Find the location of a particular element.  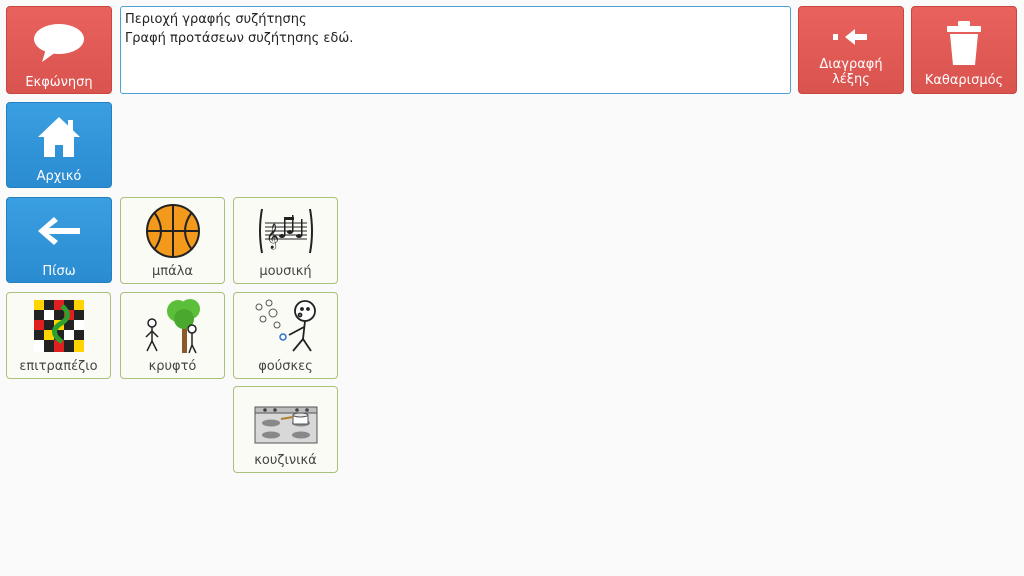

backspace-arrow-icon is located at coordinates (851, 37).